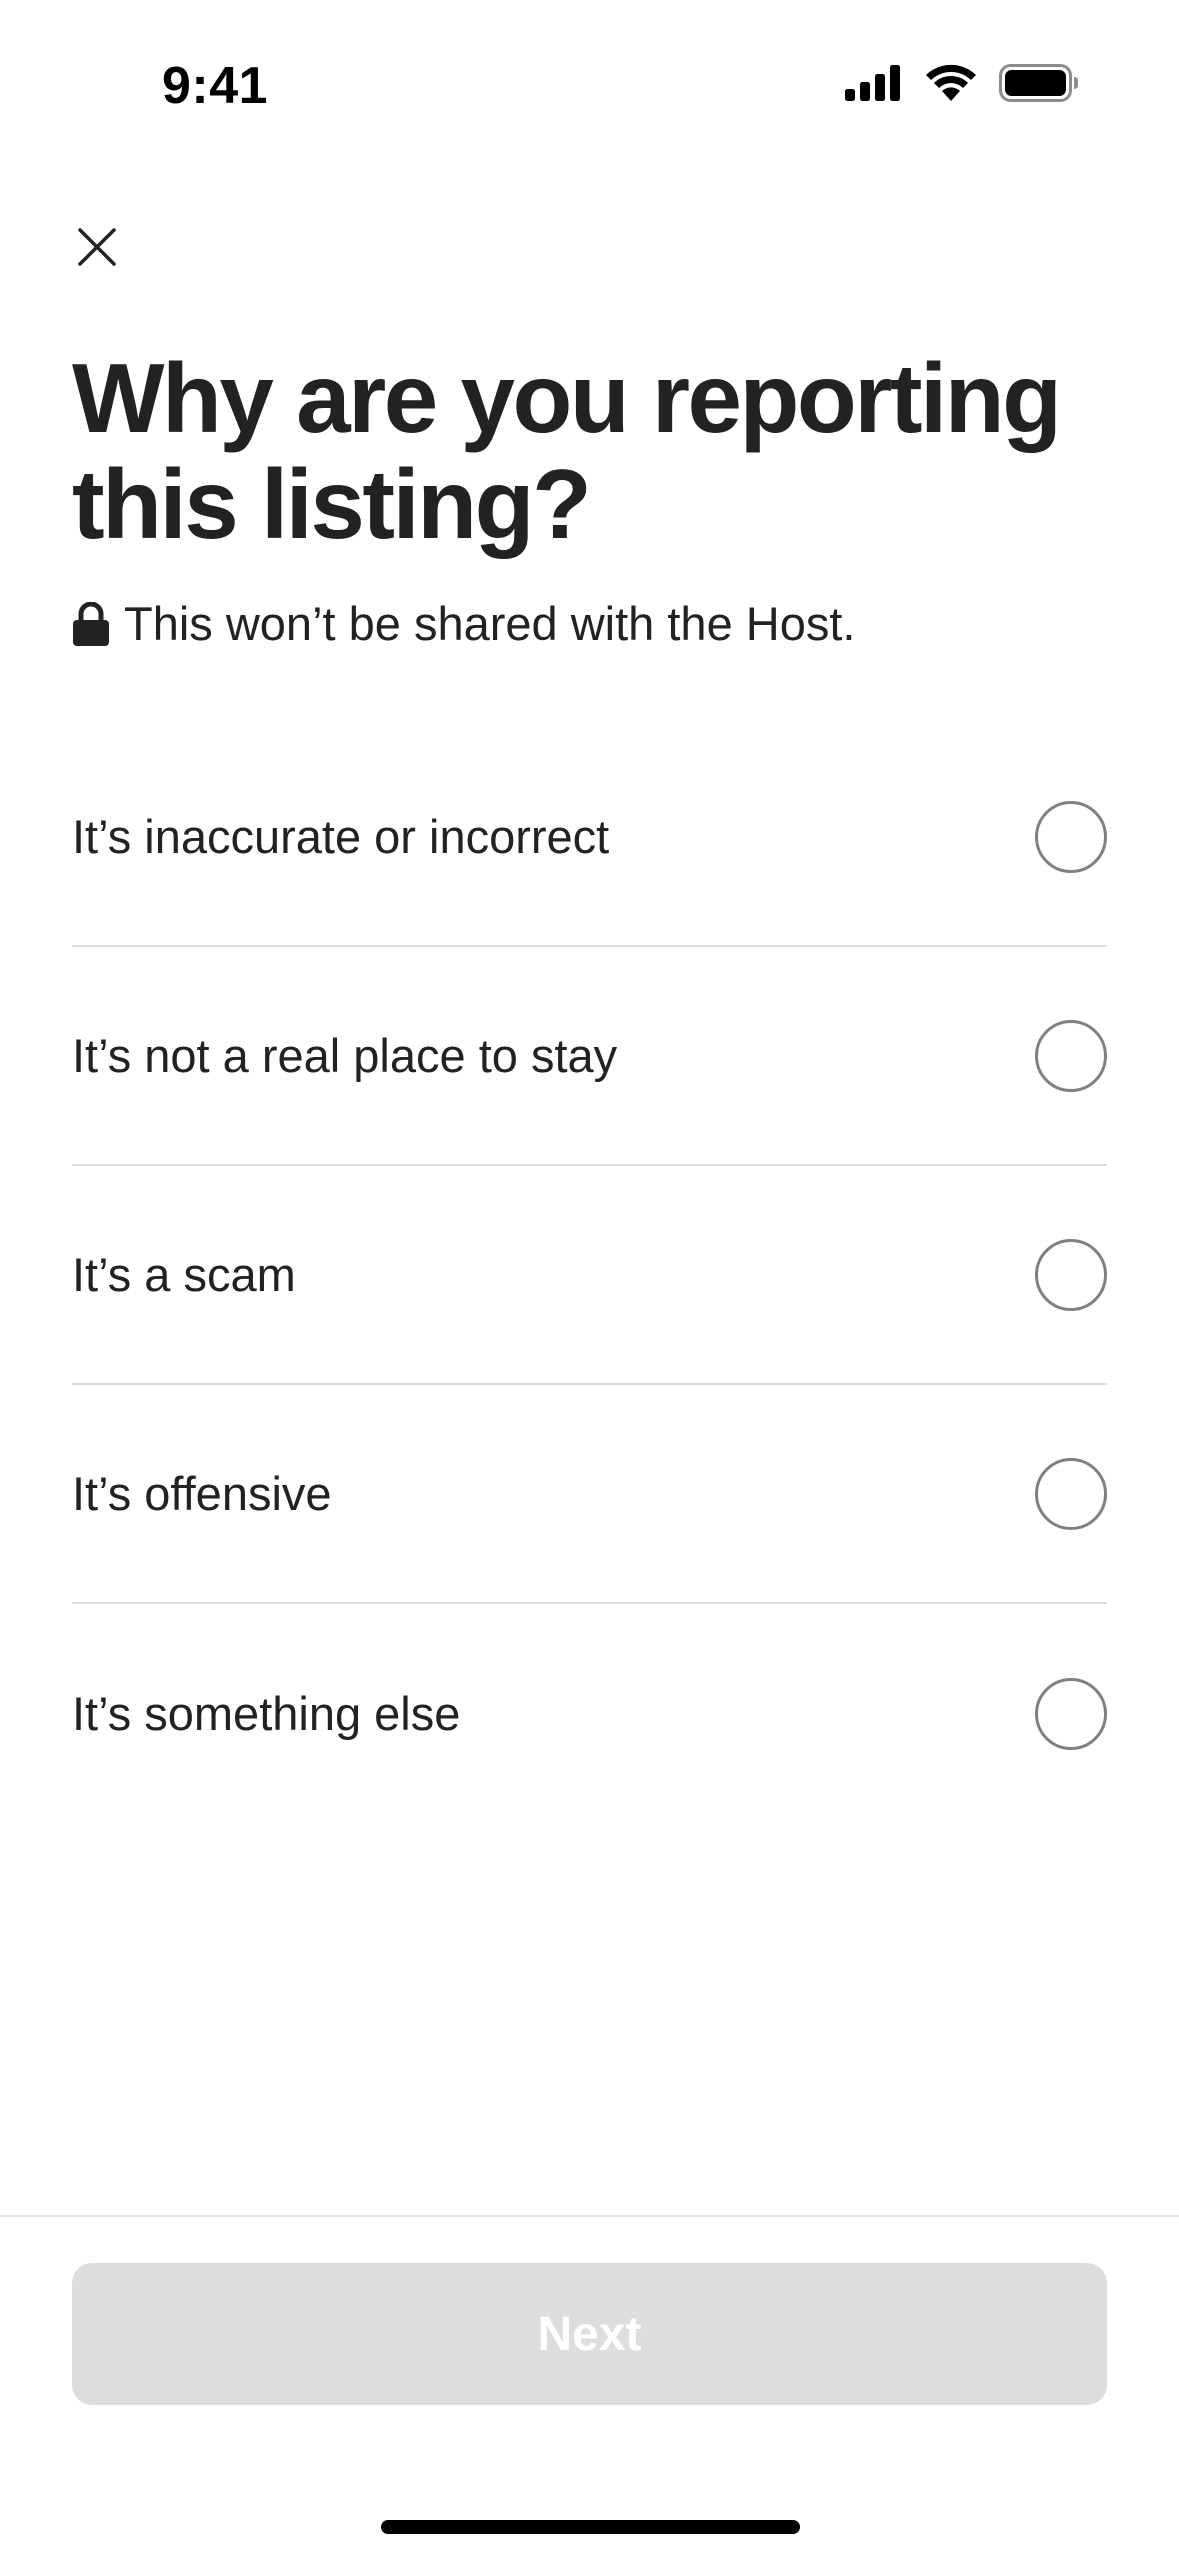 The height and width of the screenshot is (2556, 1179). Describe the element at coordinates (589, 1713) in the screenshot. I see `option-something-else: It’s something else` at that location.